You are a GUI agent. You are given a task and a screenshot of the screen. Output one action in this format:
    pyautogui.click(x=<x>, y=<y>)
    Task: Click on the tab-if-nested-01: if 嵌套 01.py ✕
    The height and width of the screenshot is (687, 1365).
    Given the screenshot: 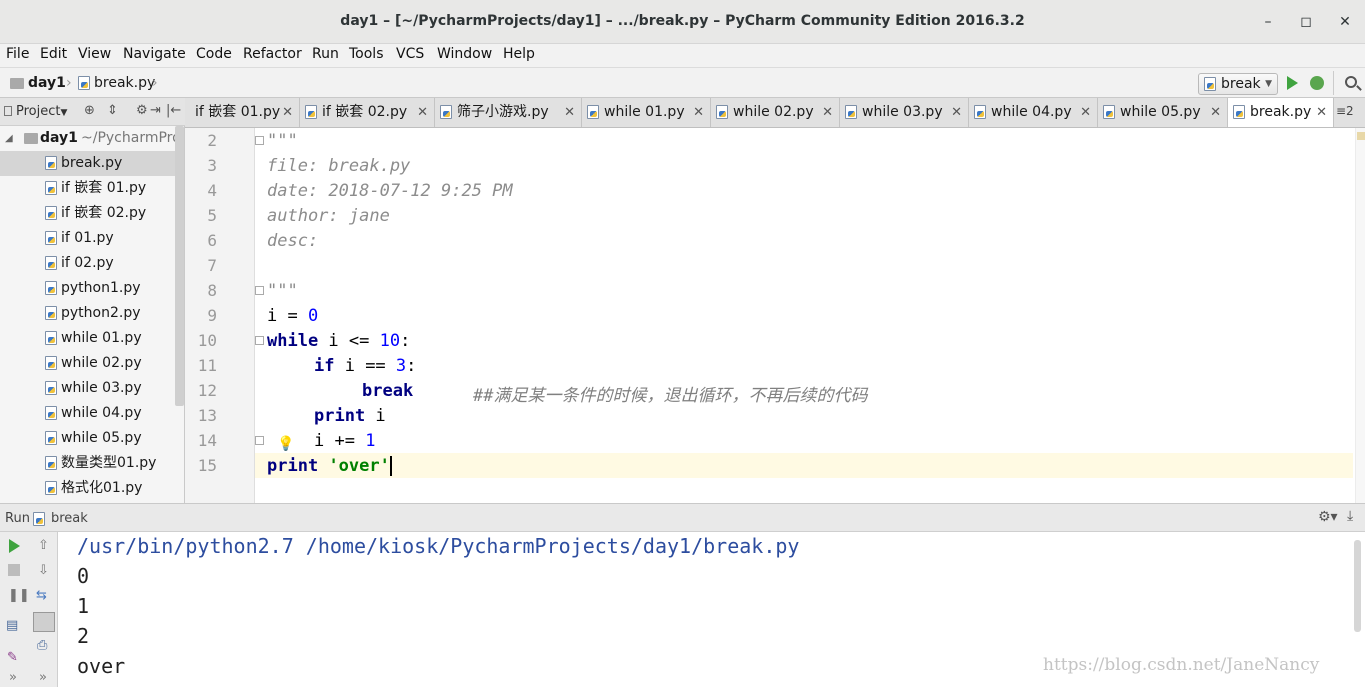 What is the action you would take?
    pyautogui.click(x=242, y=112)
    